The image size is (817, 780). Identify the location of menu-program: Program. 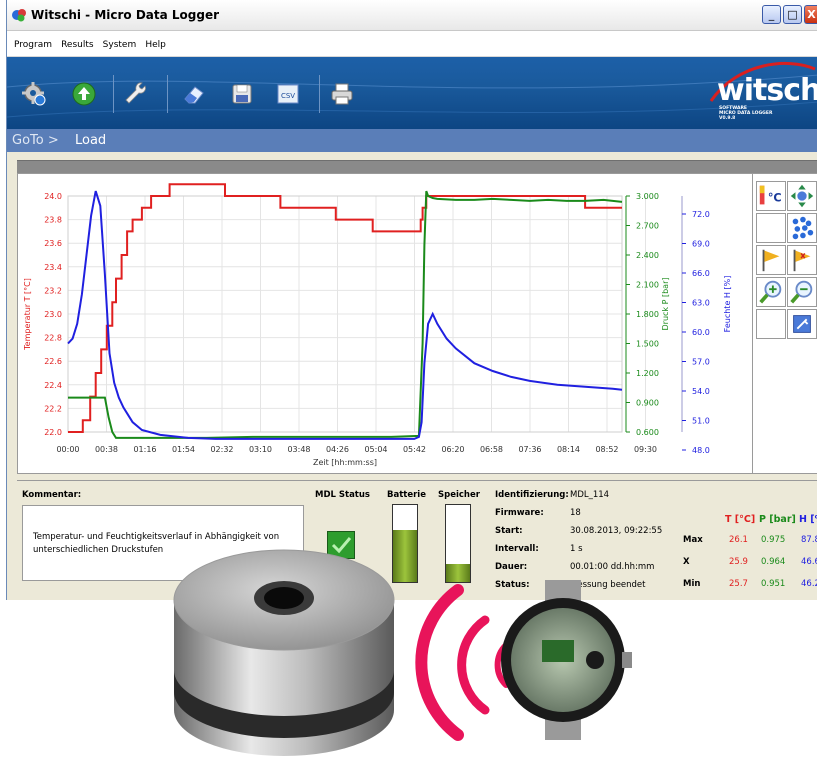
(33, 40).